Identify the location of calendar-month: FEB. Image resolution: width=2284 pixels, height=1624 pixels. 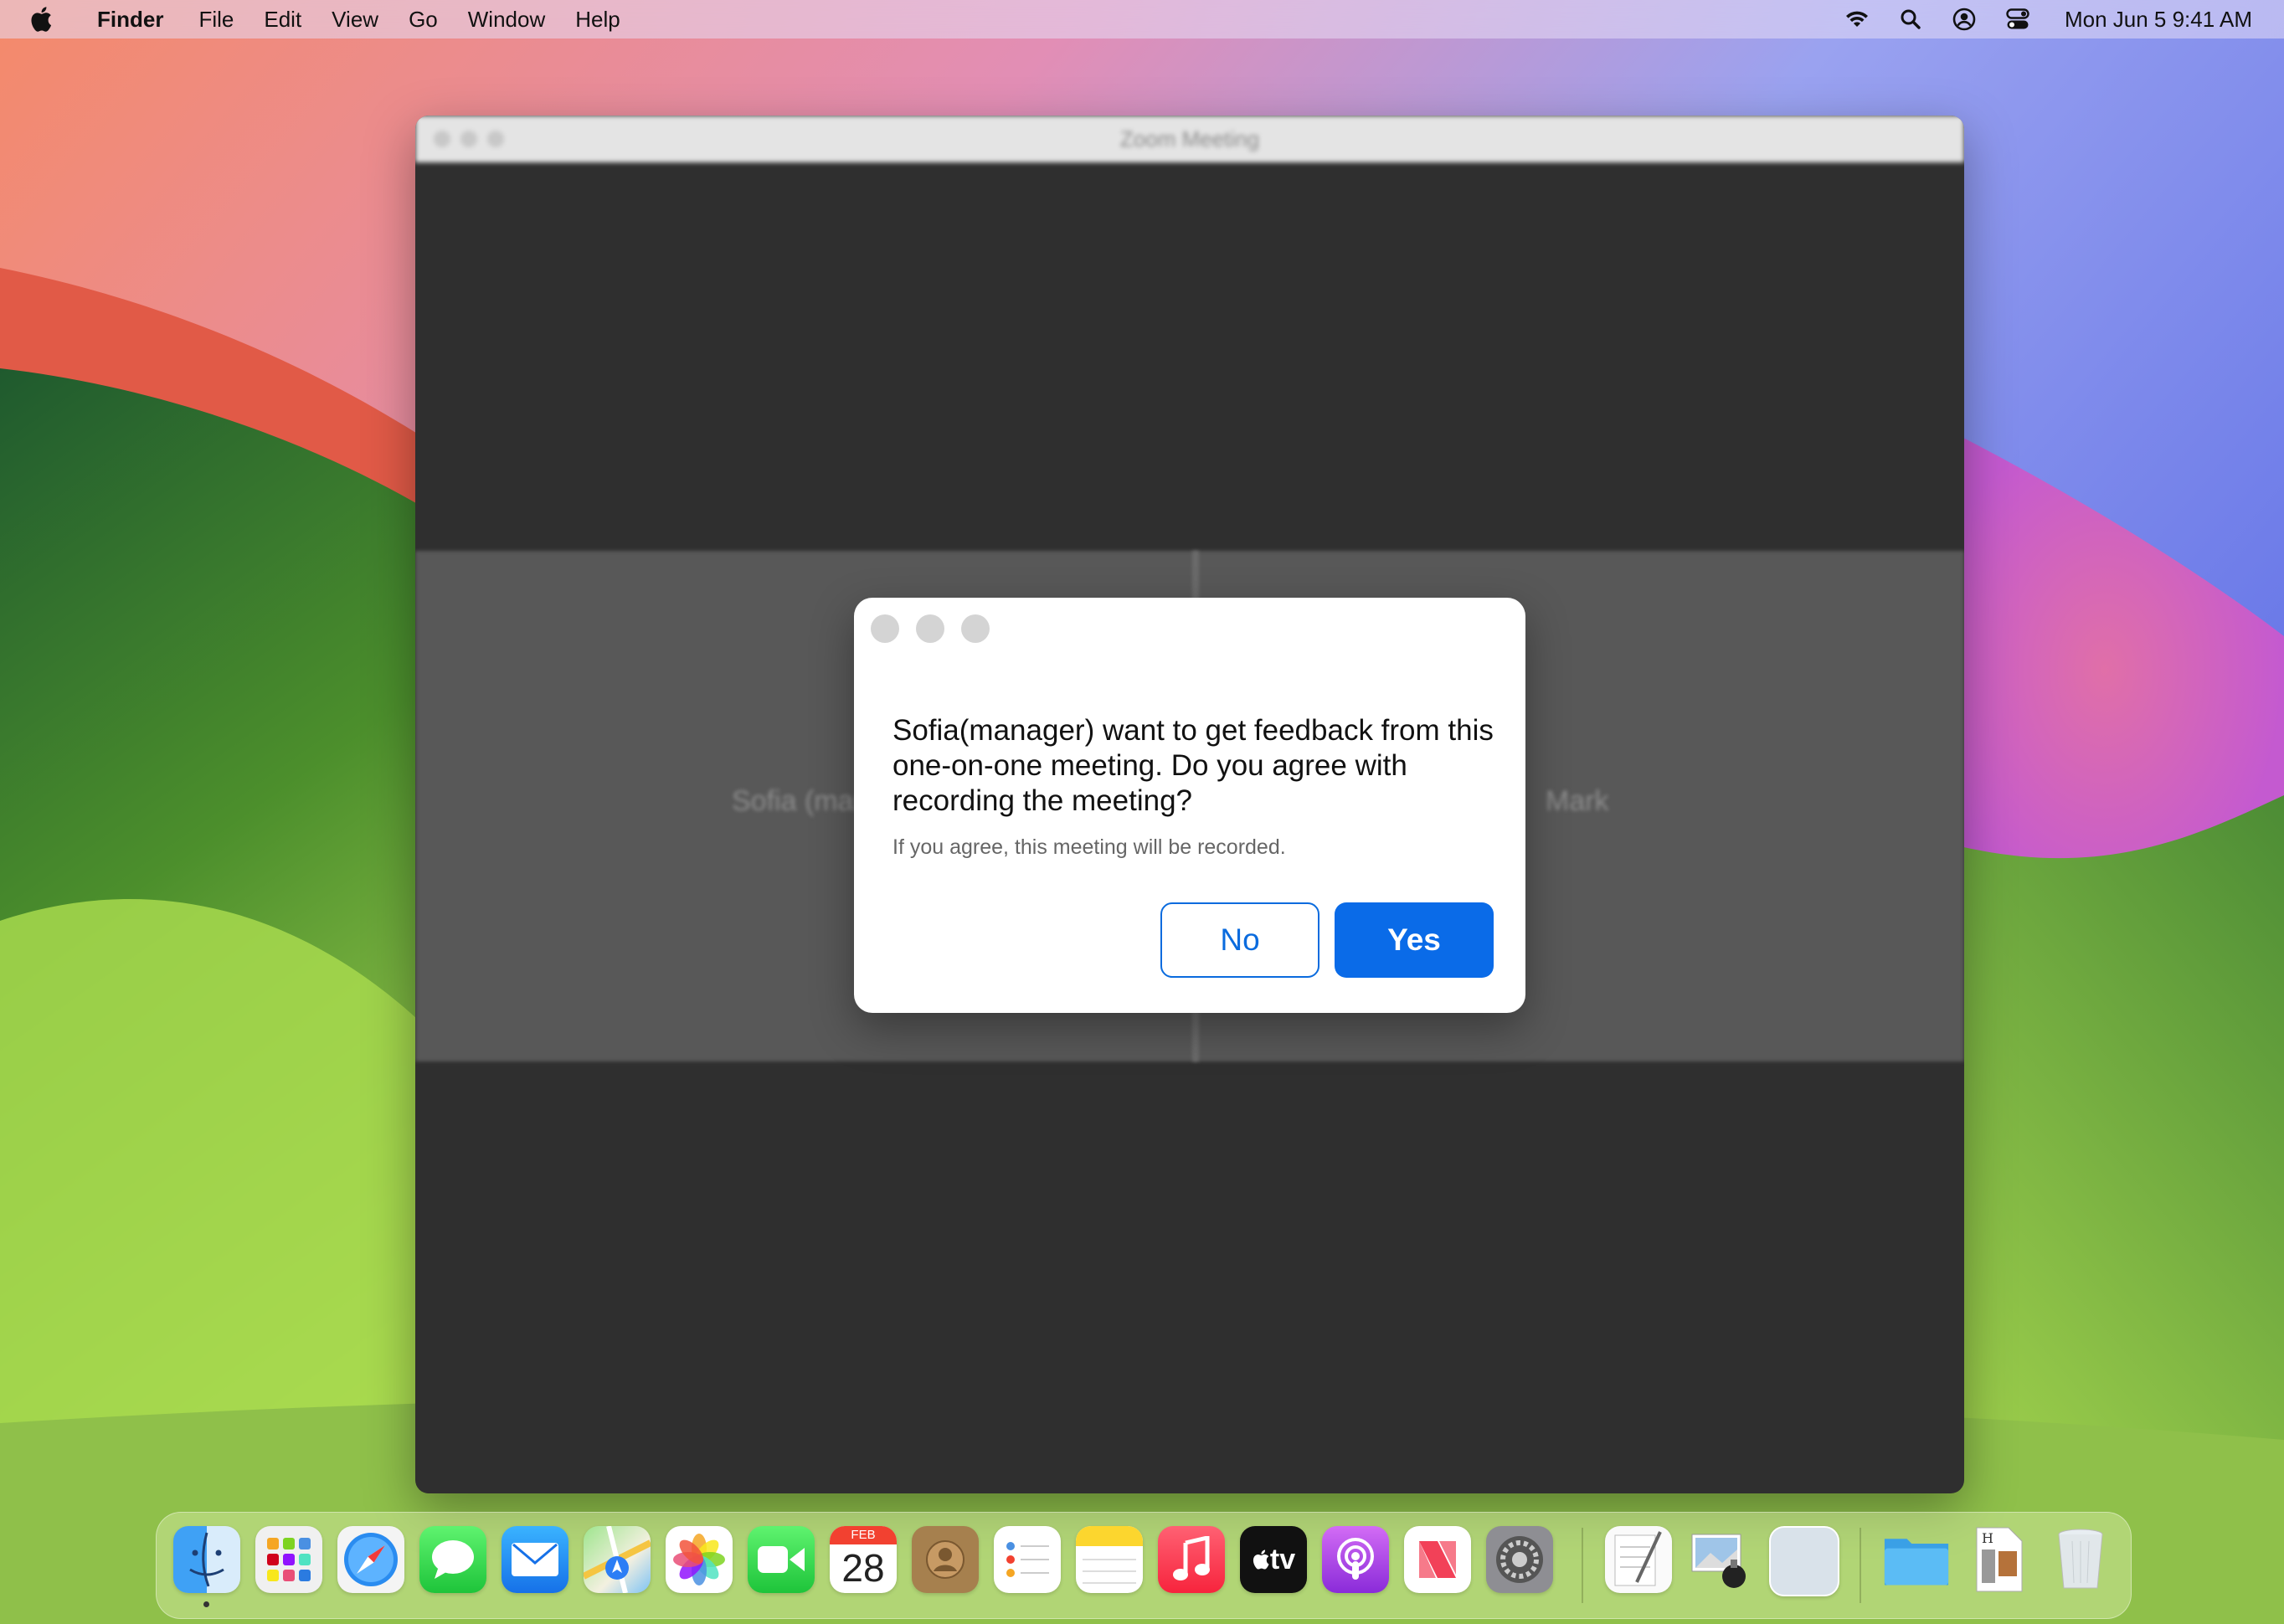
(863, 1535).